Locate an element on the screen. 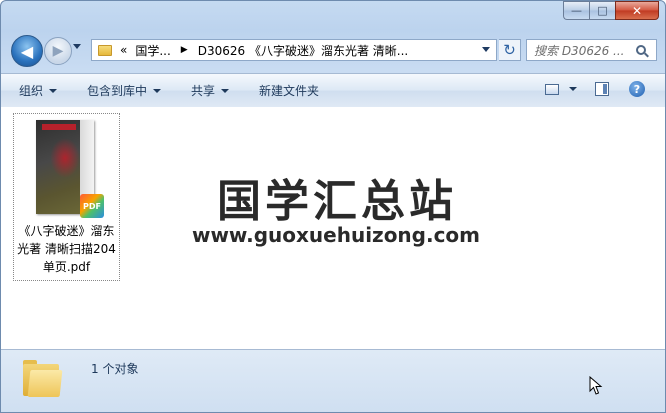  breadcrumb-overflow: « is located at coordinates (123, 50).